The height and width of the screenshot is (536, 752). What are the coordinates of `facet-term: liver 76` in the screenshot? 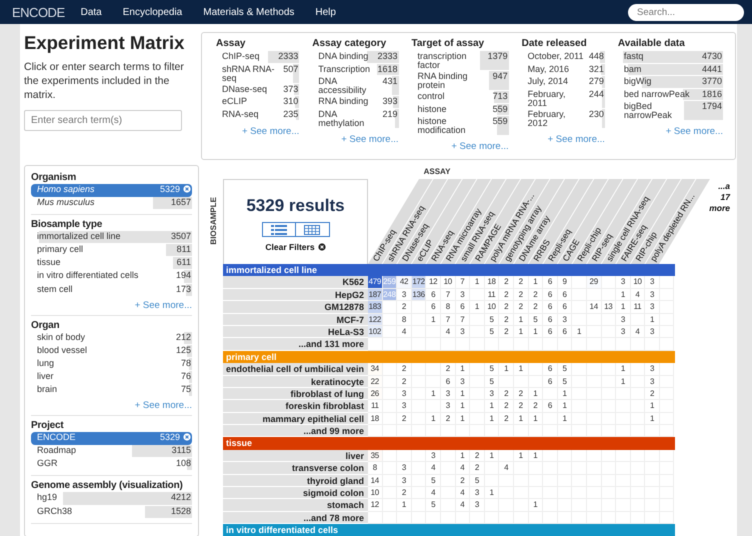 It's located at (111, 377).